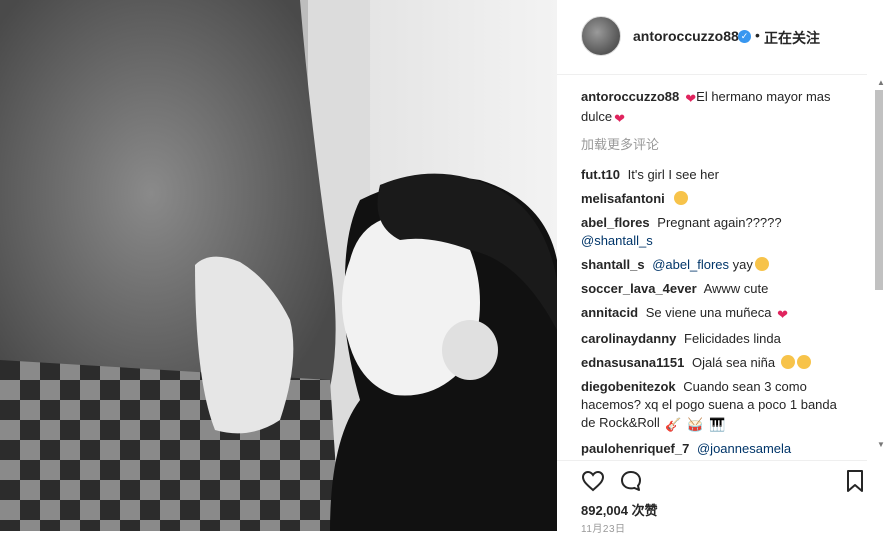 This screenshot has width=889, height=535. What do you see at coordinates (632, 362) in the screenshot?
I see `comment-username: ednasusana1151` at bounding box center [632, 362].